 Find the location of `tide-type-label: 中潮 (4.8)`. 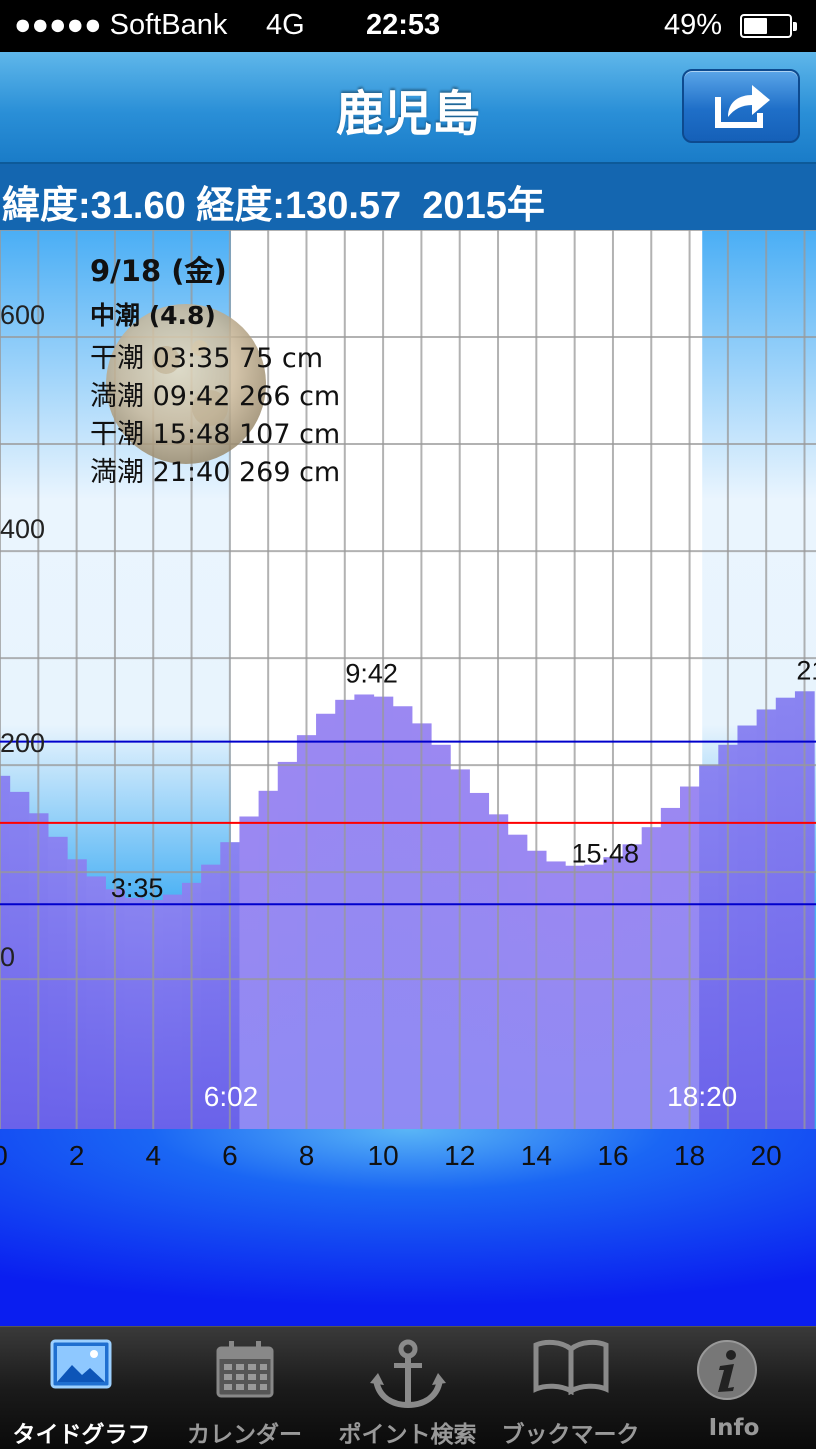

tide-type-label: 中潮 (4.8) is located at coordinates (153, 315).